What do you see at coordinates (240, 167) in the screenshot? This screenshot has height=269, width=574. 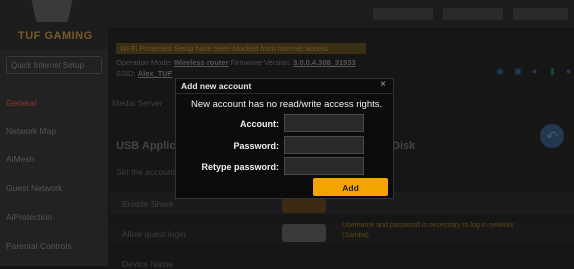 I see `retype-password-label: Retype password:` at bounding box center [240, 167].